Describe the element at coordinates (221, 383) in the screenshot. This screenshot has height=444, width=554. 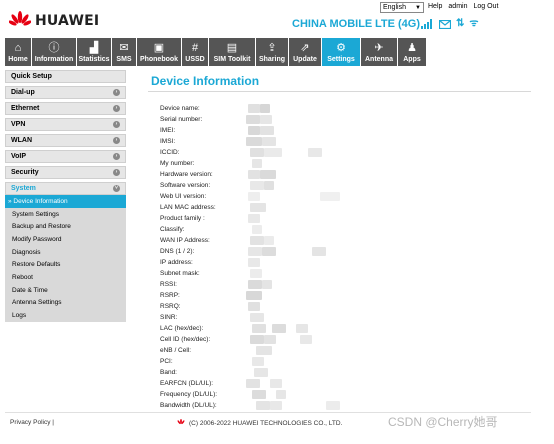
I see `device-info-row: EARFCN (DL/UL):` at that location.